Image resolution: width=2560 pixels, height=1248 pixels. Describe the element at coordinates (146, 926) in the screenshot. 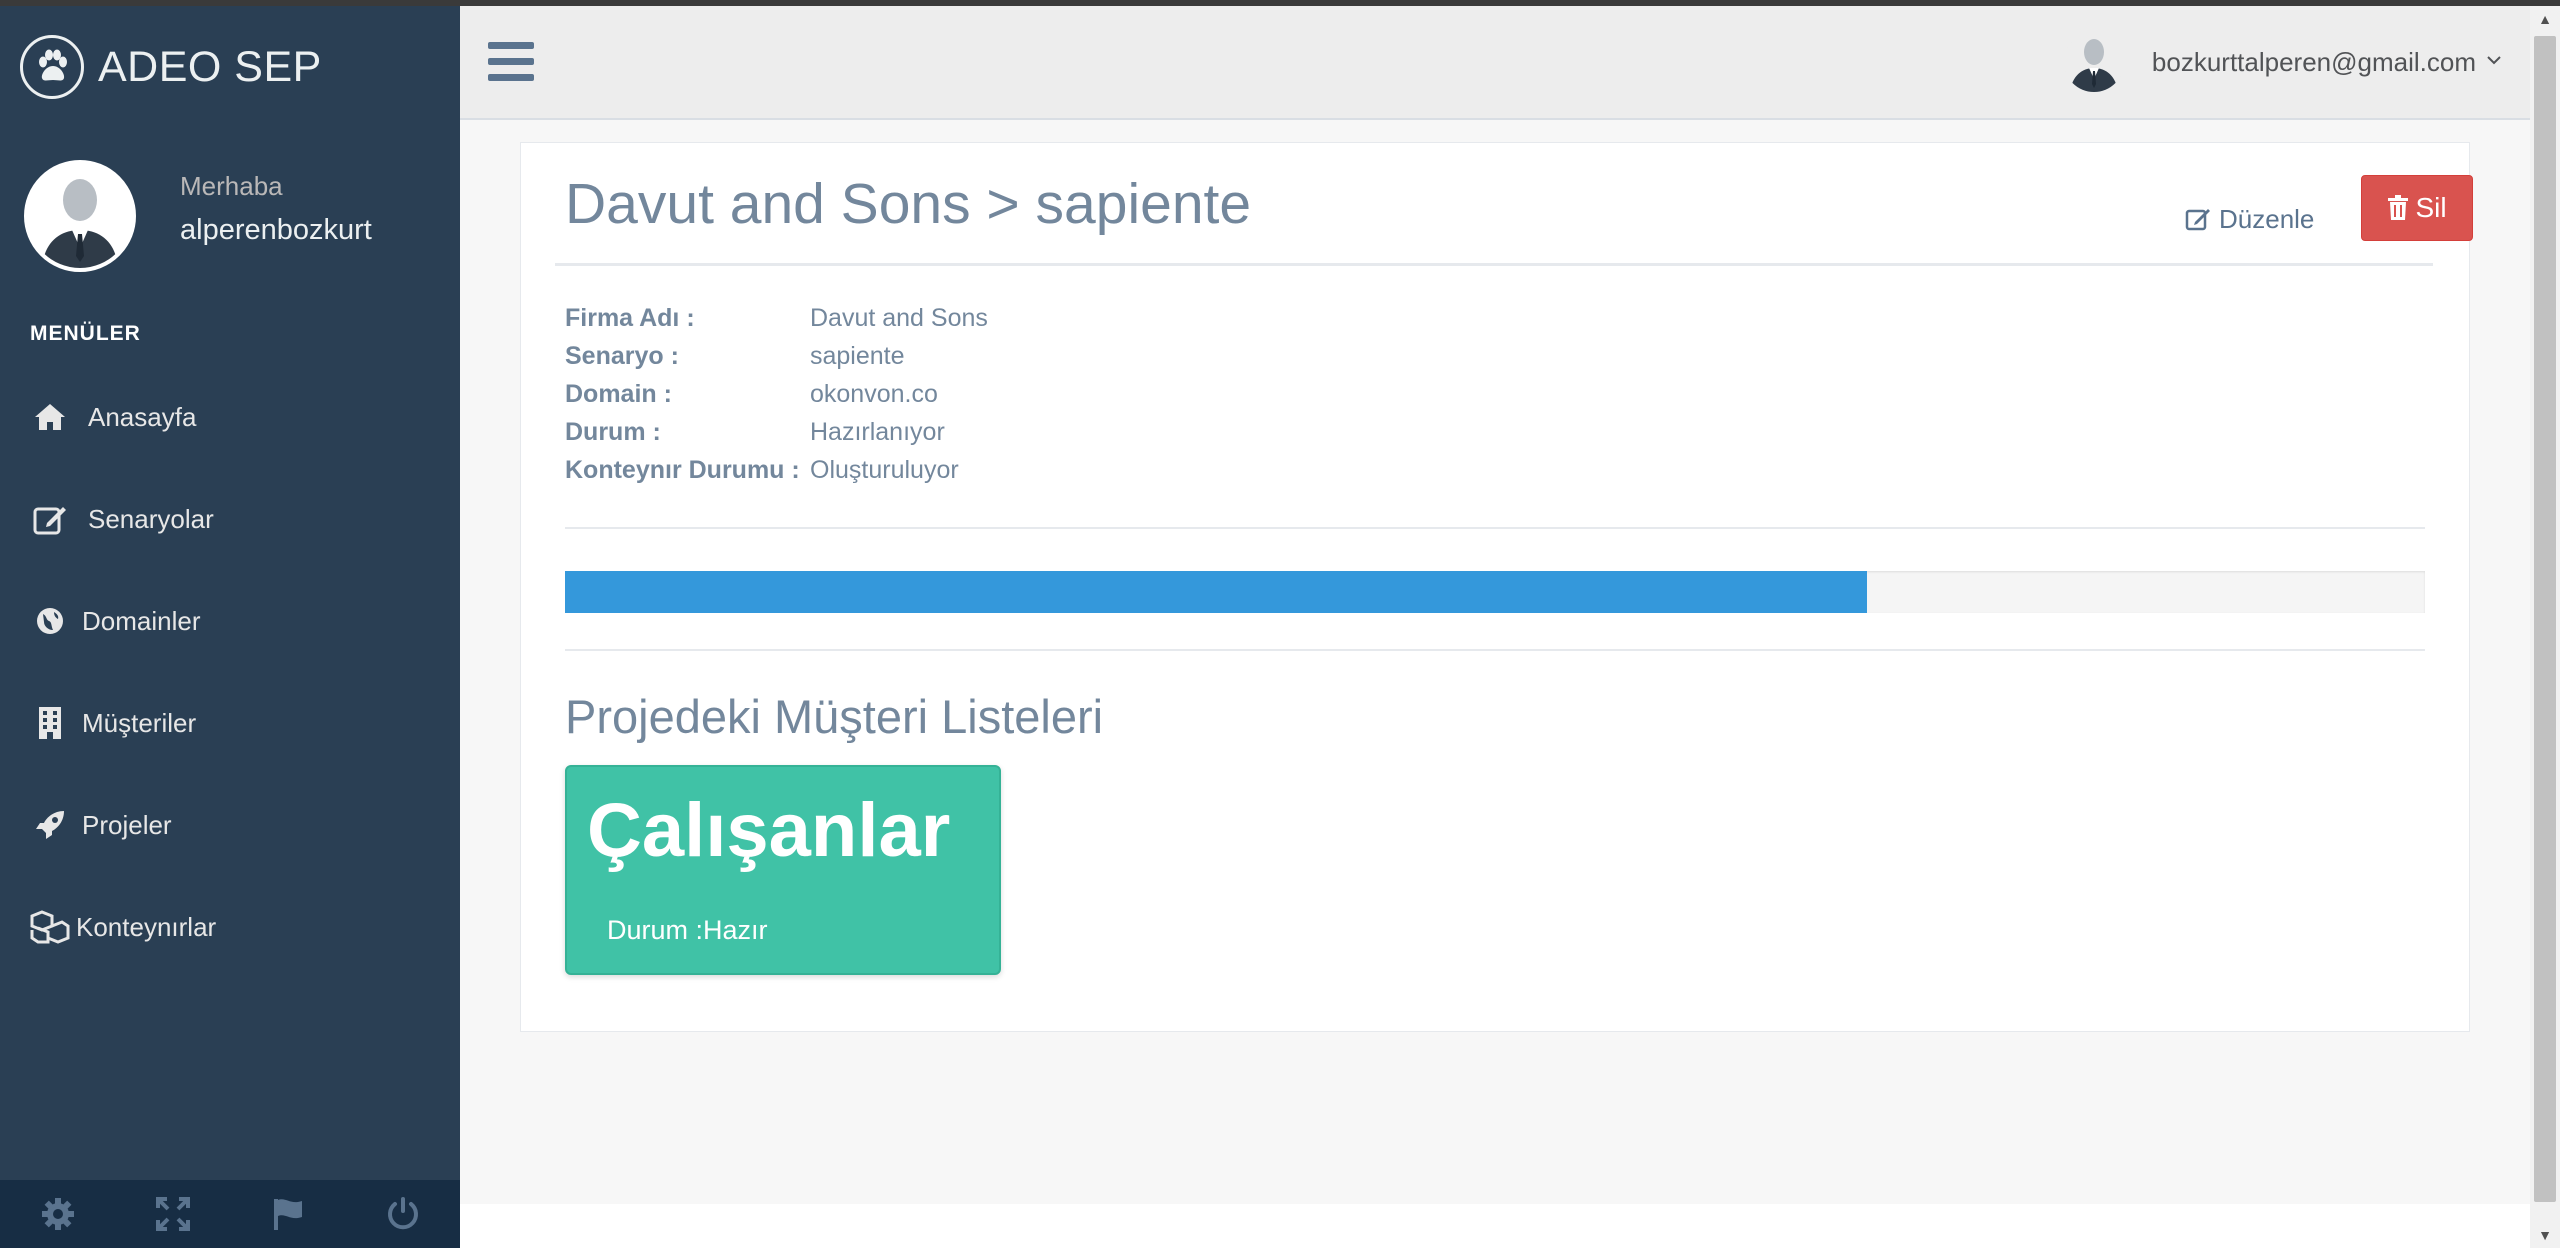

I see `sidebar-item-label: Konteynırlar` at that location.